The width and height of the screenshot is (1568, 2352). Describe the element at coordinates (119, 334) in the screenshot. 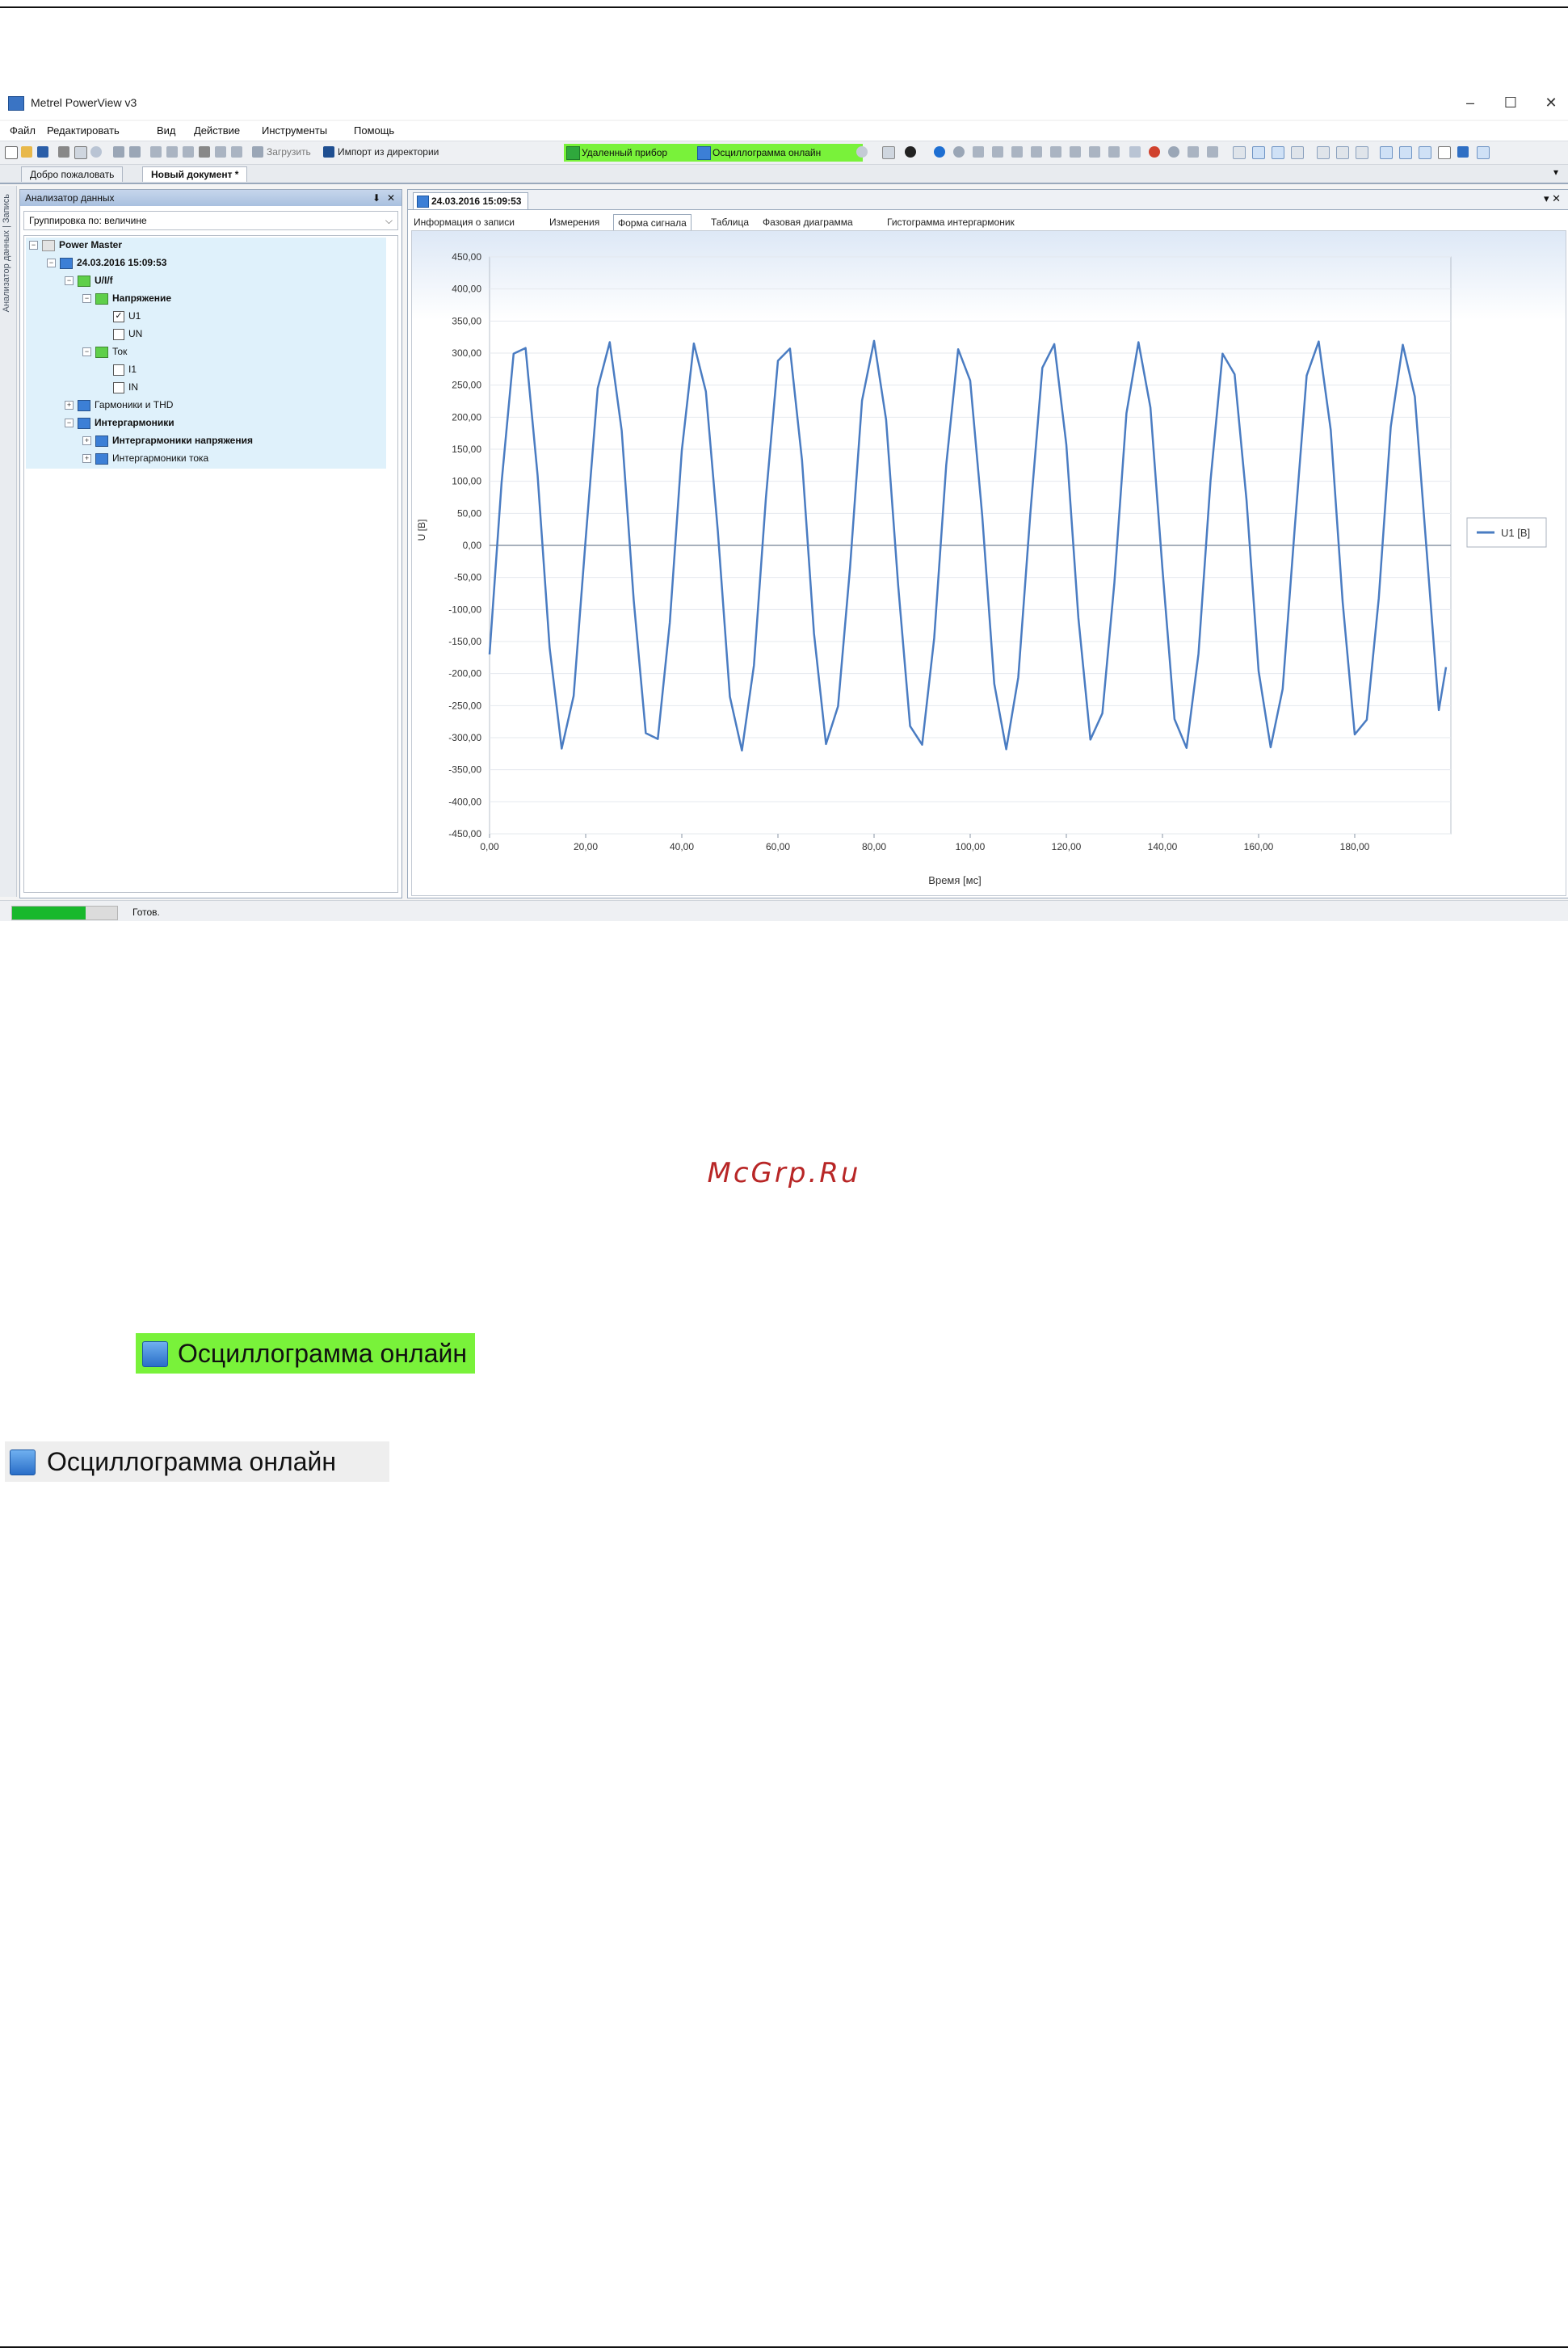

I see `un-checkbox` at that location.